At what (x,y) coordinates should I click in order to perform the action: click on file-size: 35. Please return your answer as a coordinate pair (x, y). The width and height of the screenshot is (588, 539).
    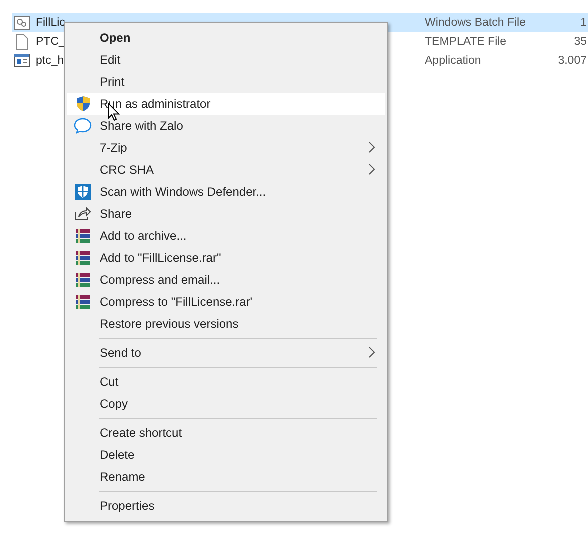
    Looking at the image, I should click on (580, 42).